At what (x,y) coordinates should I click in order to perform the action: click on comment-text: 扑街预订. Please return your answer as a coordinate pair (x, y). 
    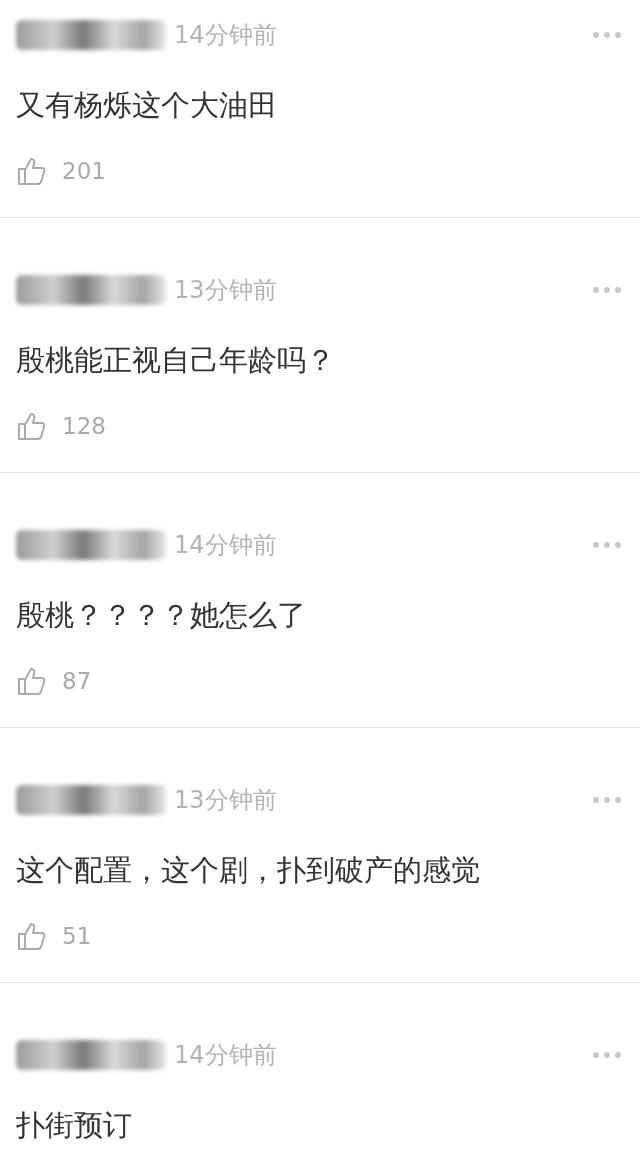
    Looking at the image, I should click on (74, 1125).